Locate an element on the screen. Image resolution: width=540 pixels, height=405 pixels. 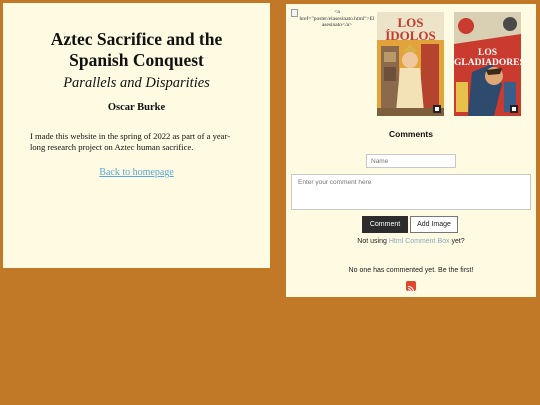
poster-los-gladiadores-title-line-1: LOS is located at coordinates (487, 53).